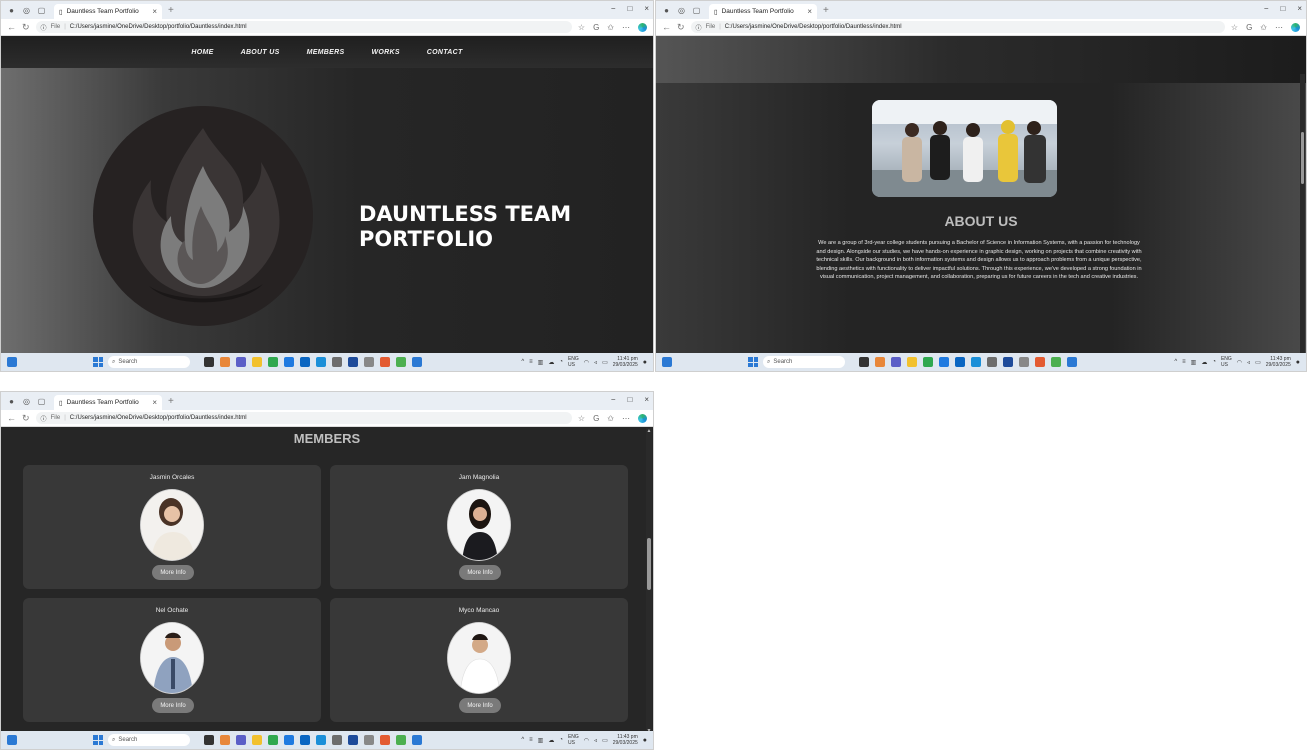 The height and width of the screenshot is (750, 1307). What do you see at coordinates (171, 401) in the screenshot?
I see `new-tab-button: +` at bounding box center [171, 401].